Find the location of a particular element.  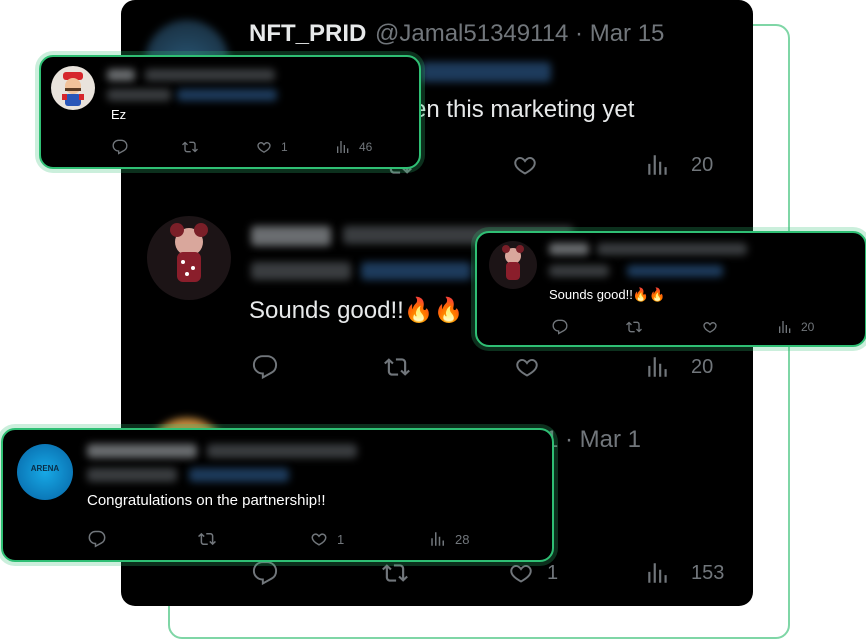

avatar-label: ARENA is located at coordinates (45, 468).